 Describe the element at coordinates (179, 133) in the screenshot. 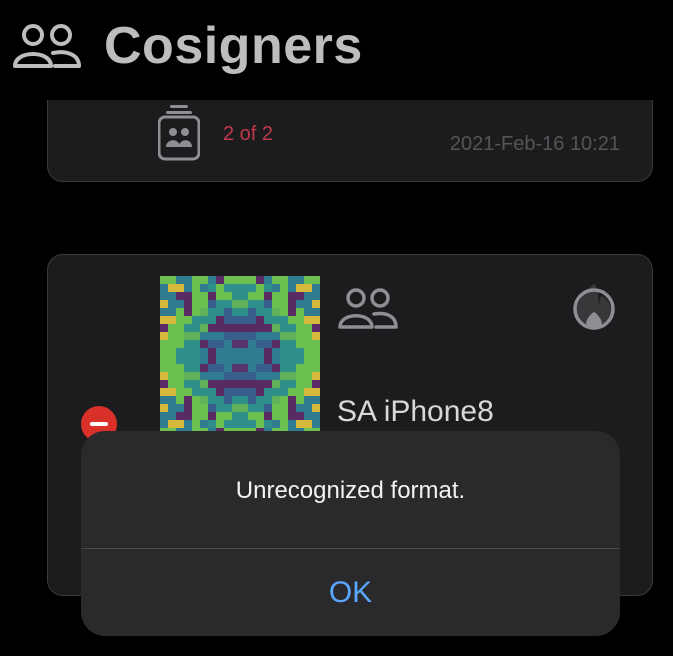

I see `signer-stack-icon` at that location.